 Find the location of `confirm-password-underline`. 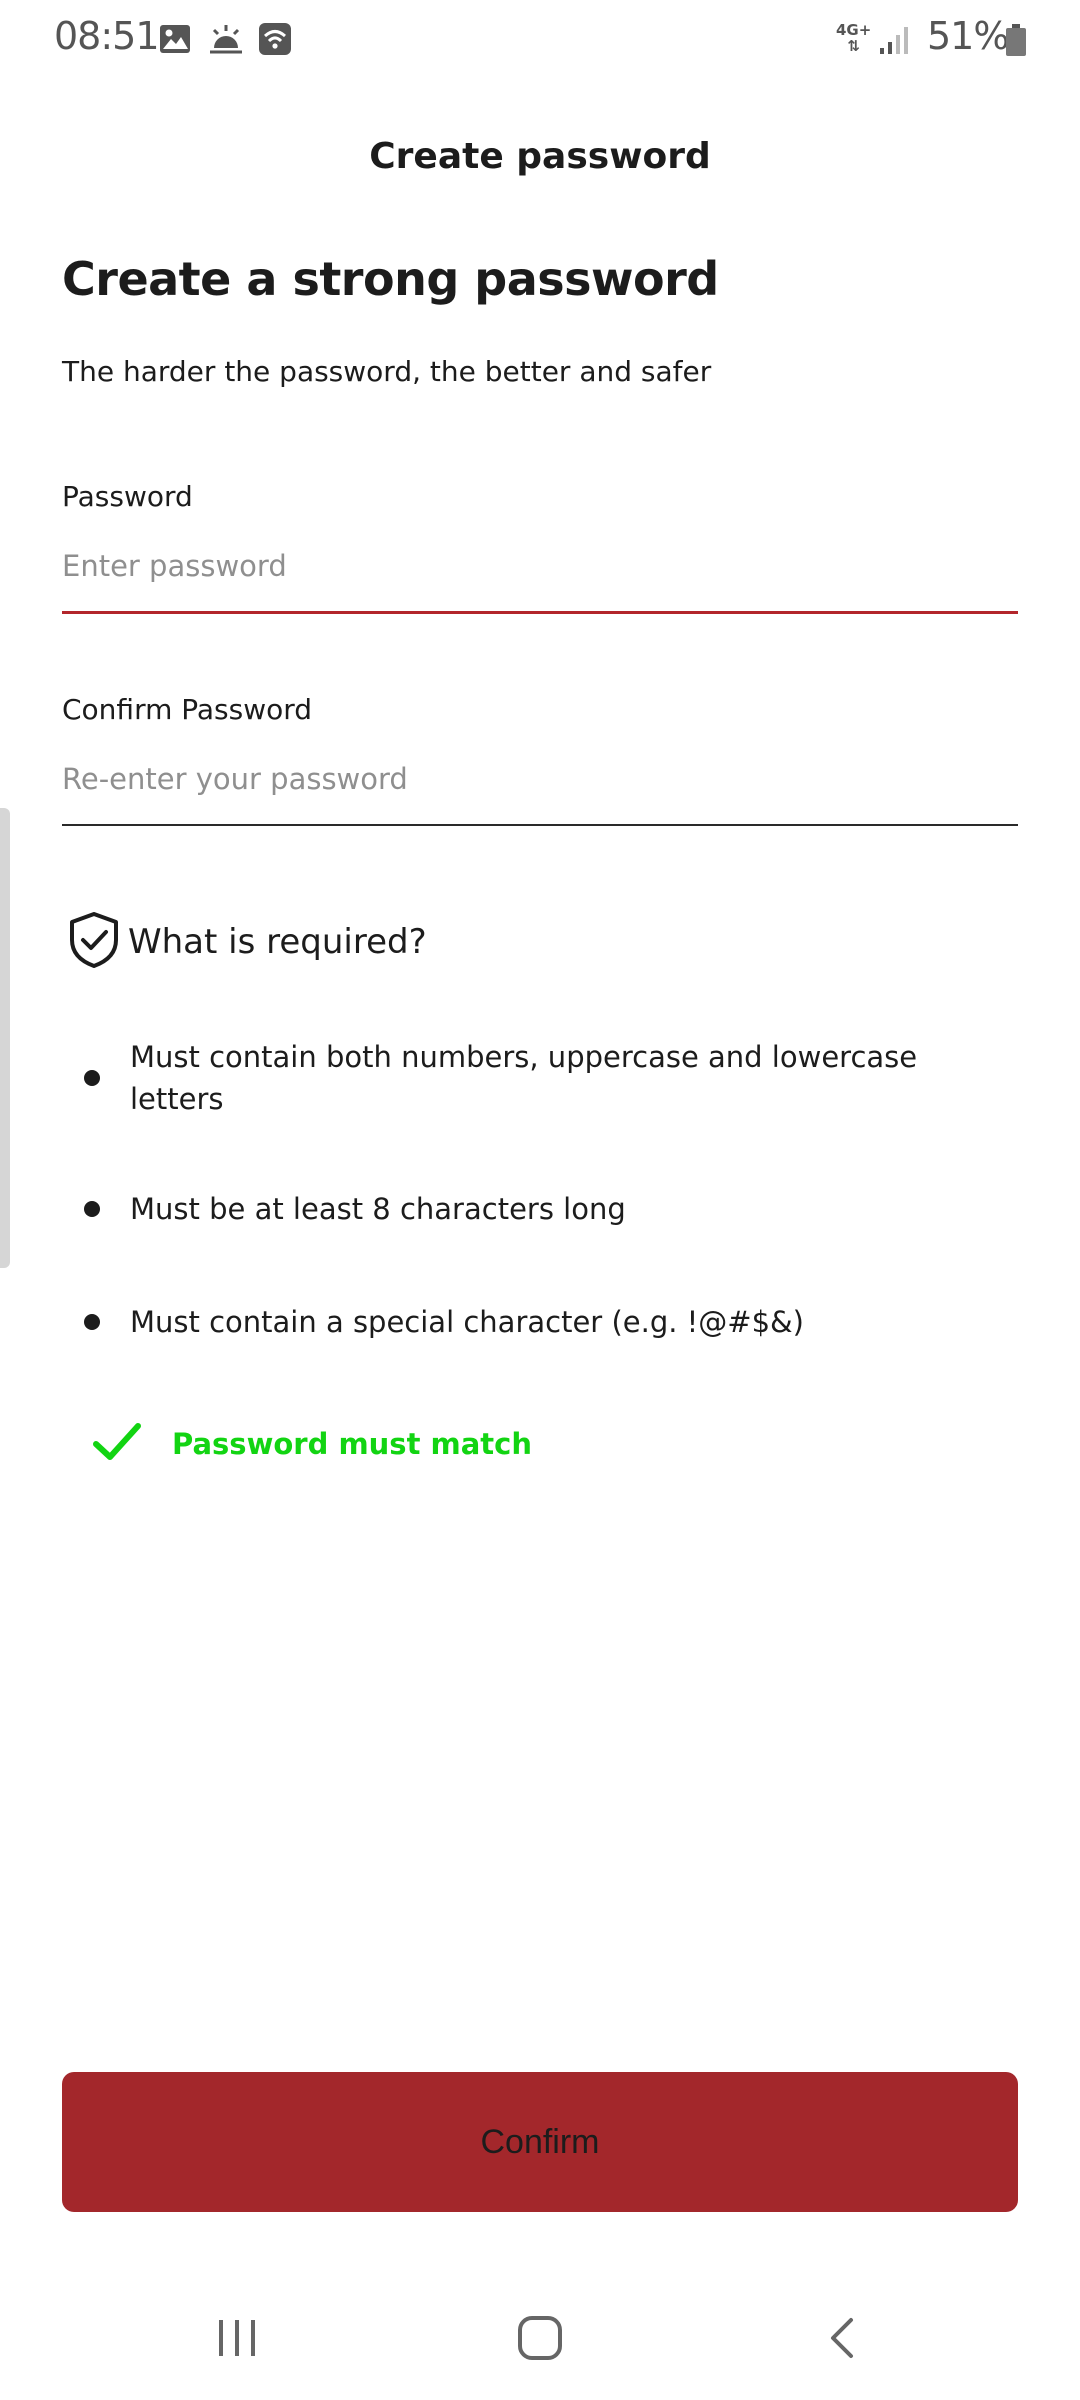

confirm-password-underline is located at coordinates (540, 825).